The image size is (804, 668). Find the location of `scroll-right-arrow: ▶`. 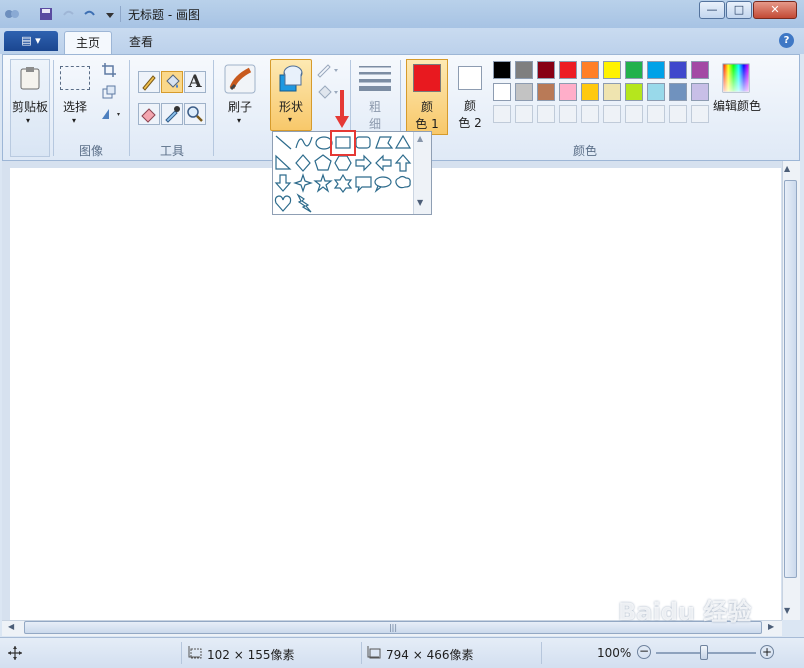

scroll-right-arrow: ▶ is located at coordinates (771, 626).